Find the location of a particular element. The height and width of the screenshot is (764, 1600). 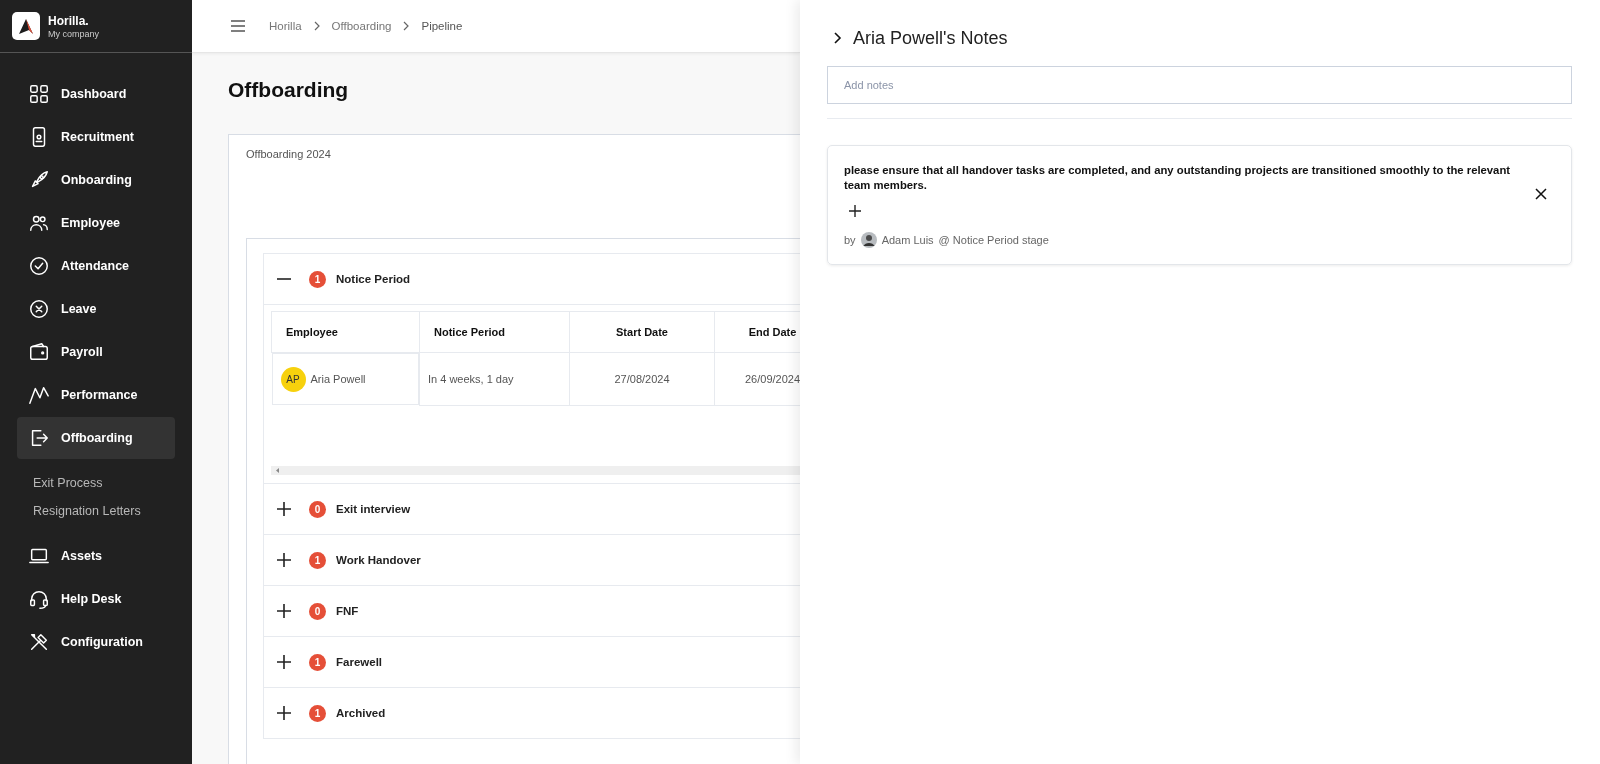

employee-name: Aria Powell is located at coordinates (338, 379).